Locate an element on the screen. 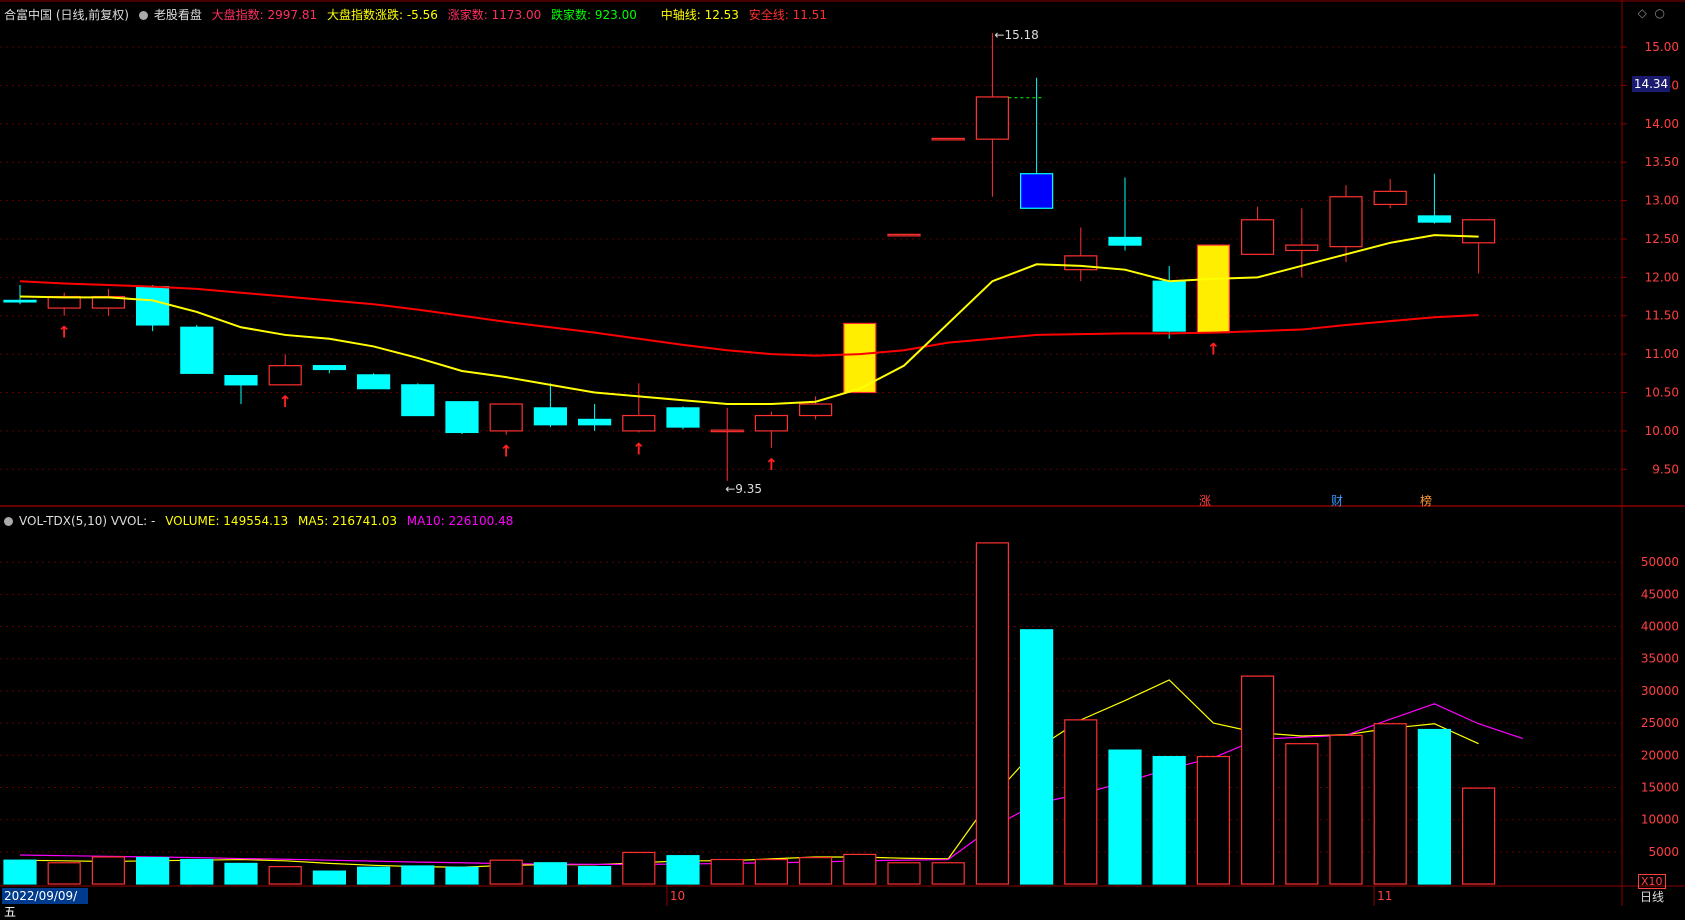 This screenshot has height=920, width=1685. vol-tick-label: 30000 is located at coordinates (1660, 691).